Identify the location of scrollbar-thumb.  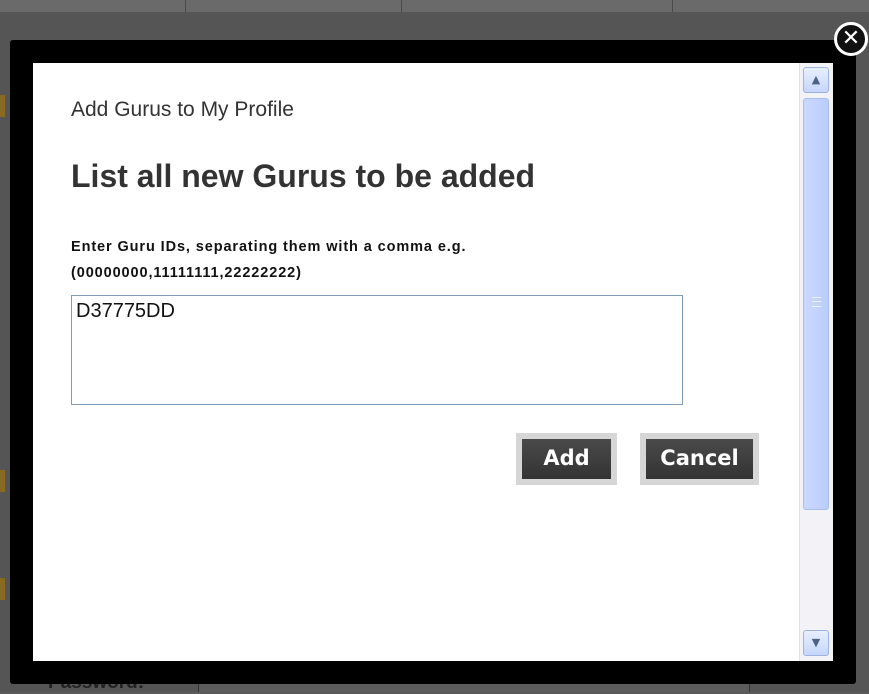
(816, 304).